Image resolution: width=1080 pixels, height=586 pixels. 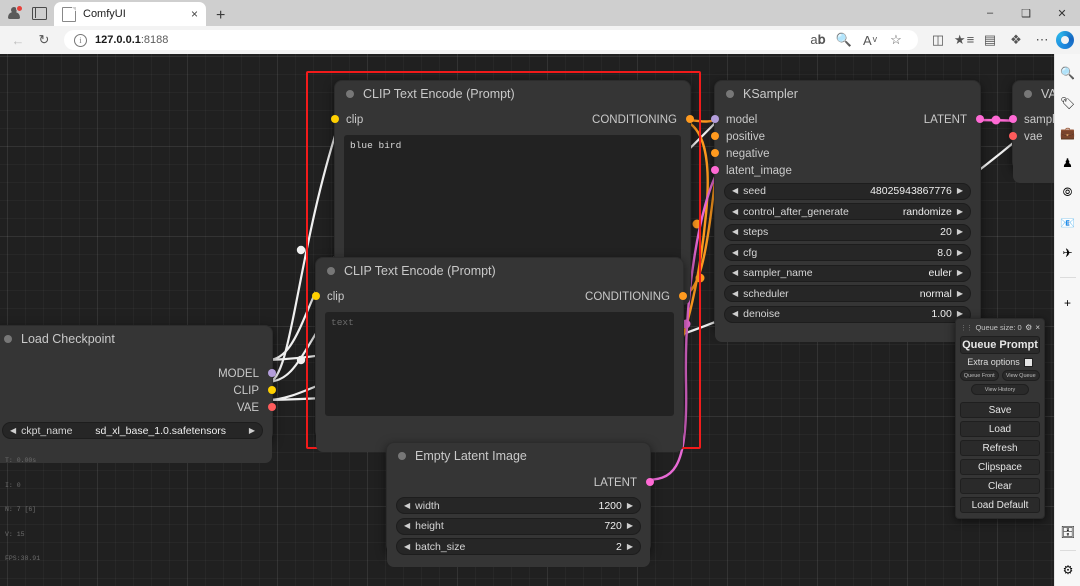 I want to click on prompt-textarea-negative: text, so click(x=499, y=364).